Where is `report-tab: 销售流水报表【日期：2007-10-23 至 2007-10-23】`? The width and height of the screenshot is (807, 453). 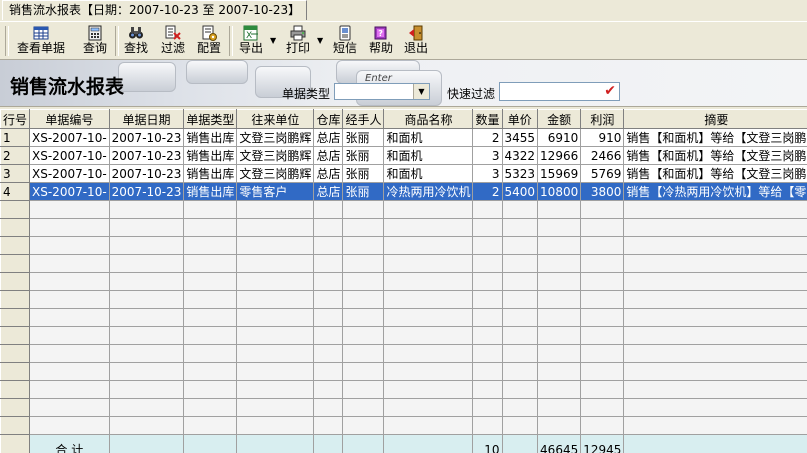 report-tab: 销售流水报表【日期：2007-10-23 至 2007-10-23】 is located at coordinates (155, 10).